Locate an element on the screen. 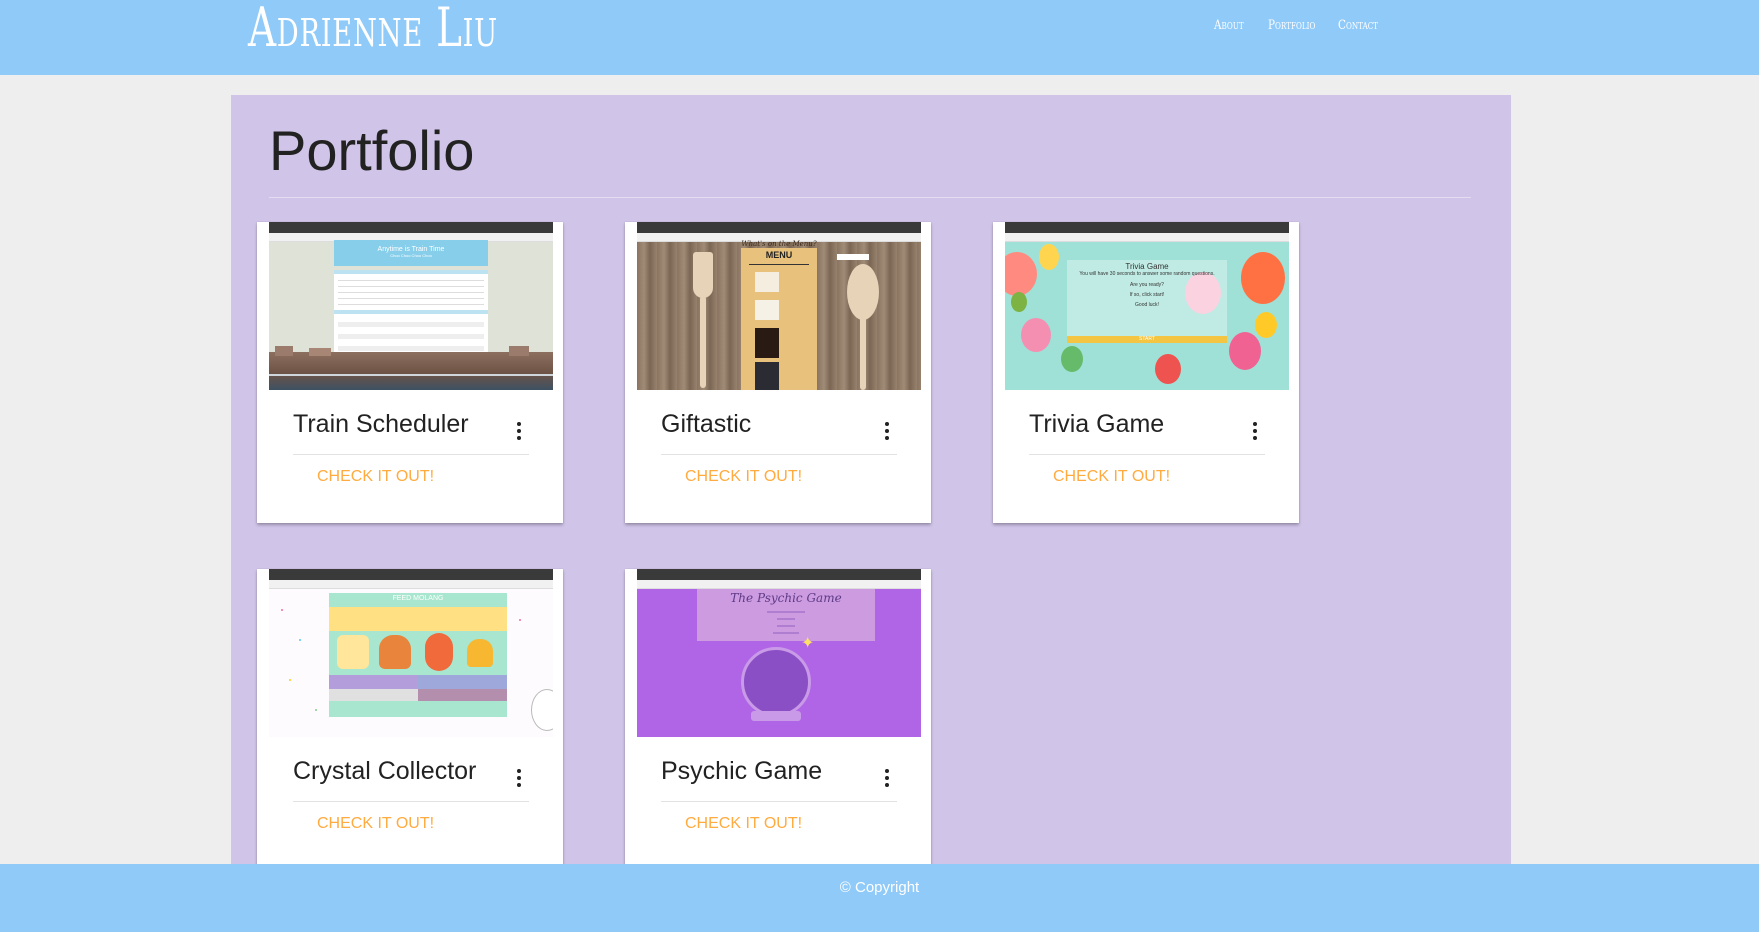  thumb-tagline: What's on the Menu? is located at coordinates (779, 244).